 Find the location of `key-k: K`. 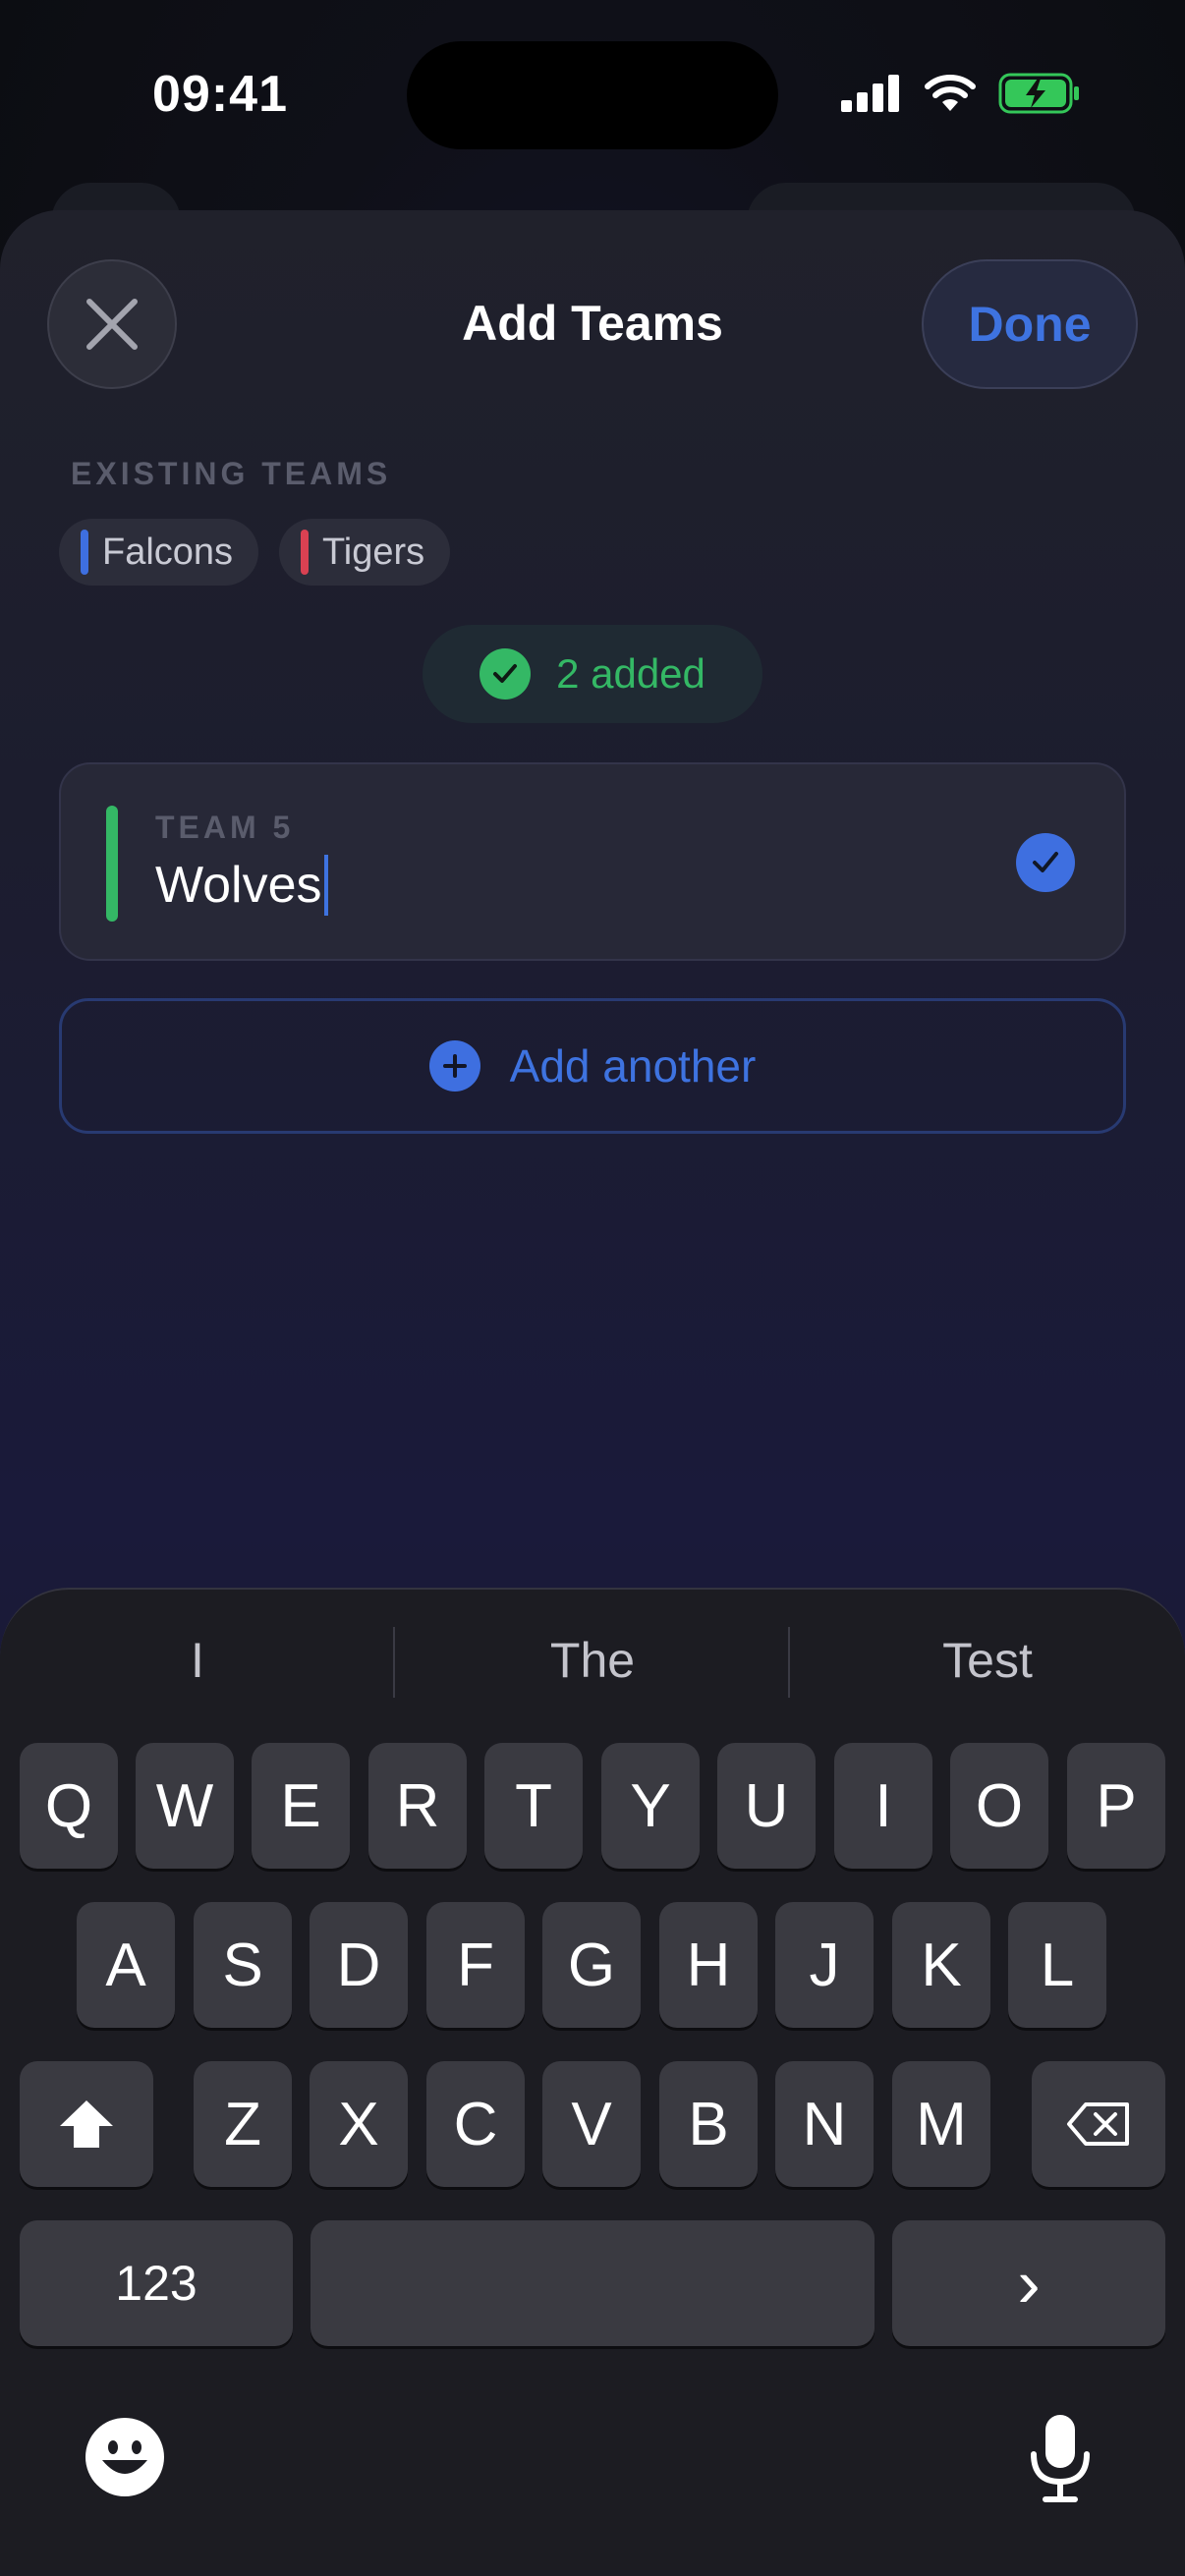

key-k: K is located at coordinates (941, 1965).